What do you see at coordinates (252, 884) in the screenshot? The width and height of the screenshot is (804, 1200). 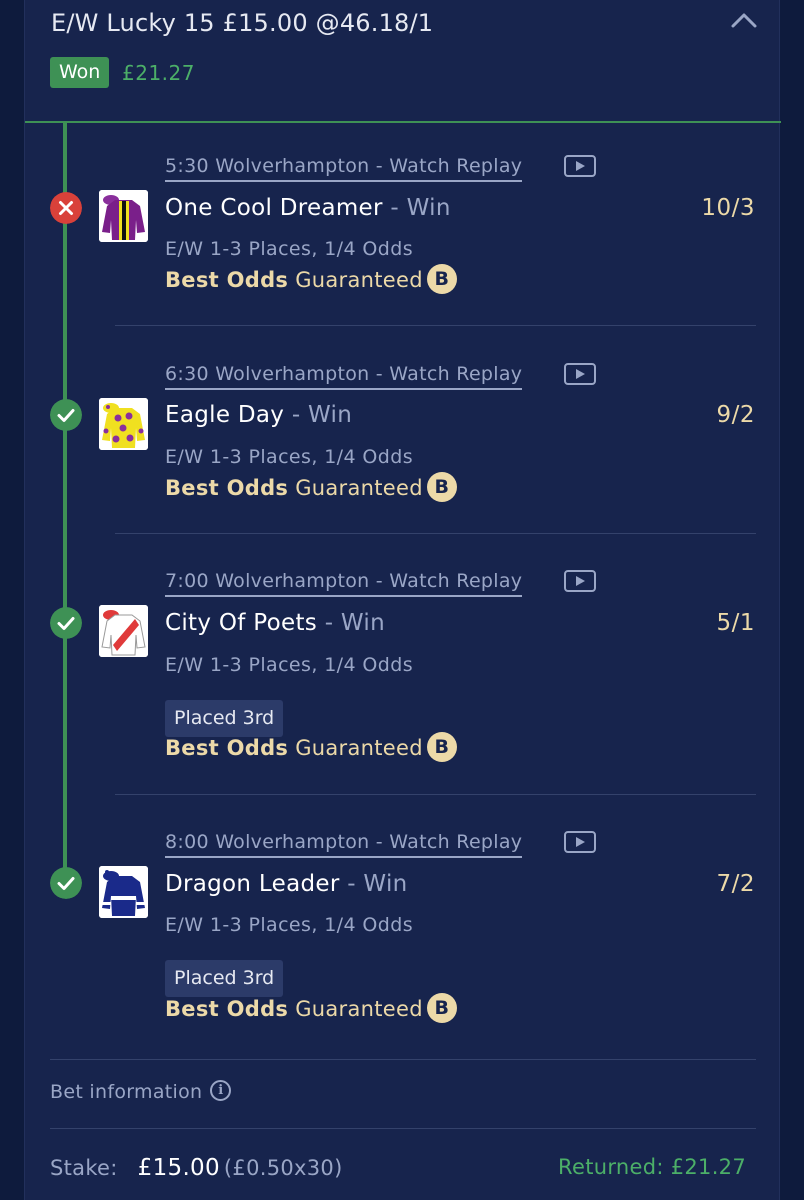 I see `horse-name: Dragon Leader` at bounding box center [252, 884].